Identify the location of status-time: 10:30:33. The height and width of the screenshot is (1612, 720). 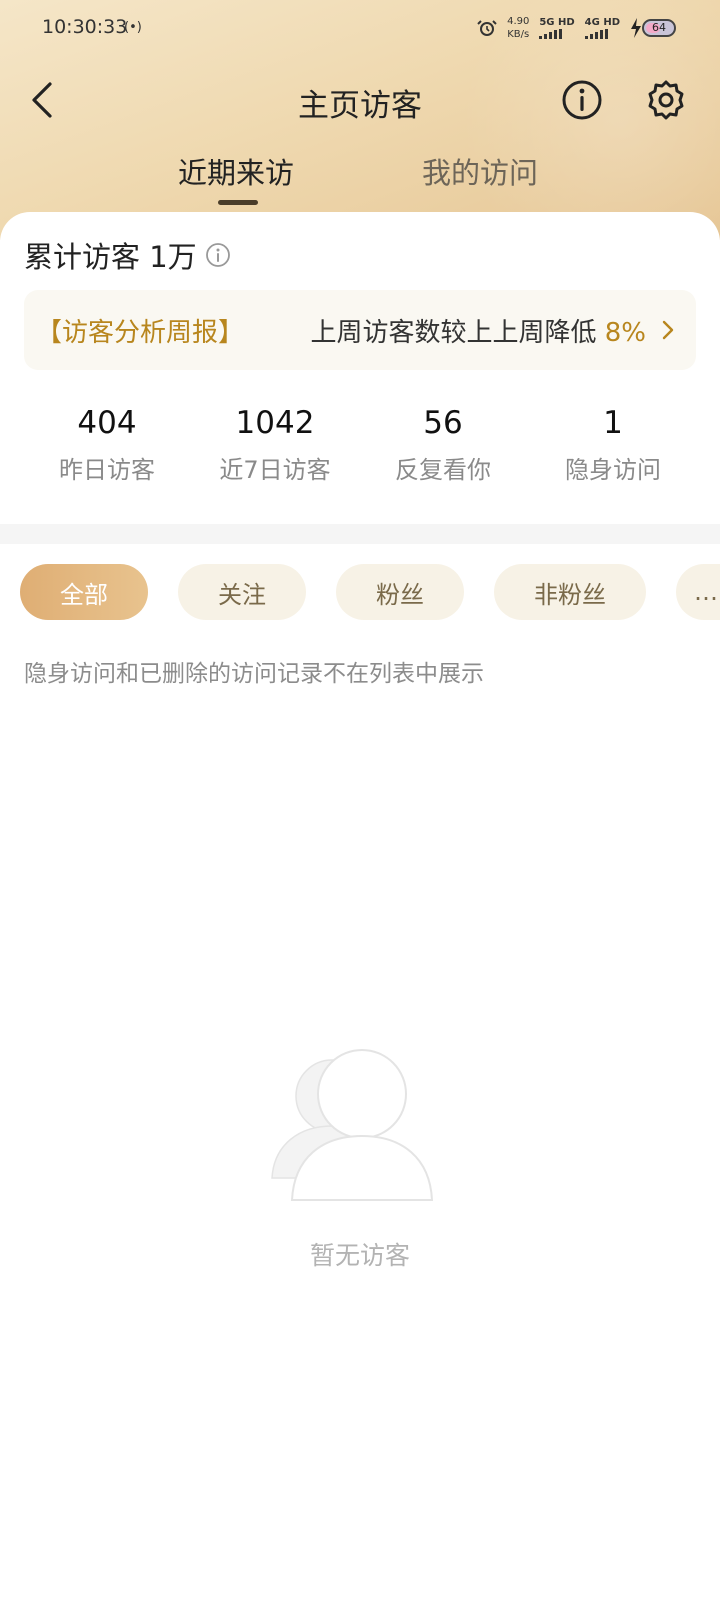
(85, 27).